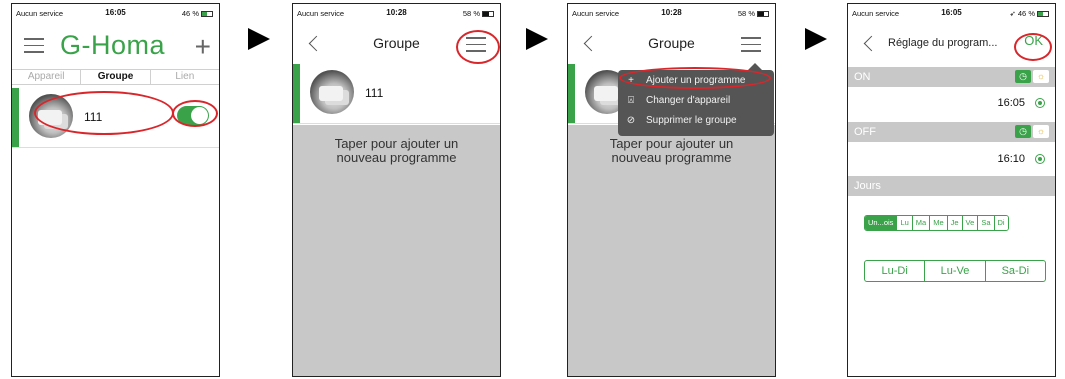 The width and height of the screenshot is (1065, 379). I want to click on jours-label: Jours, so click(867, 186).